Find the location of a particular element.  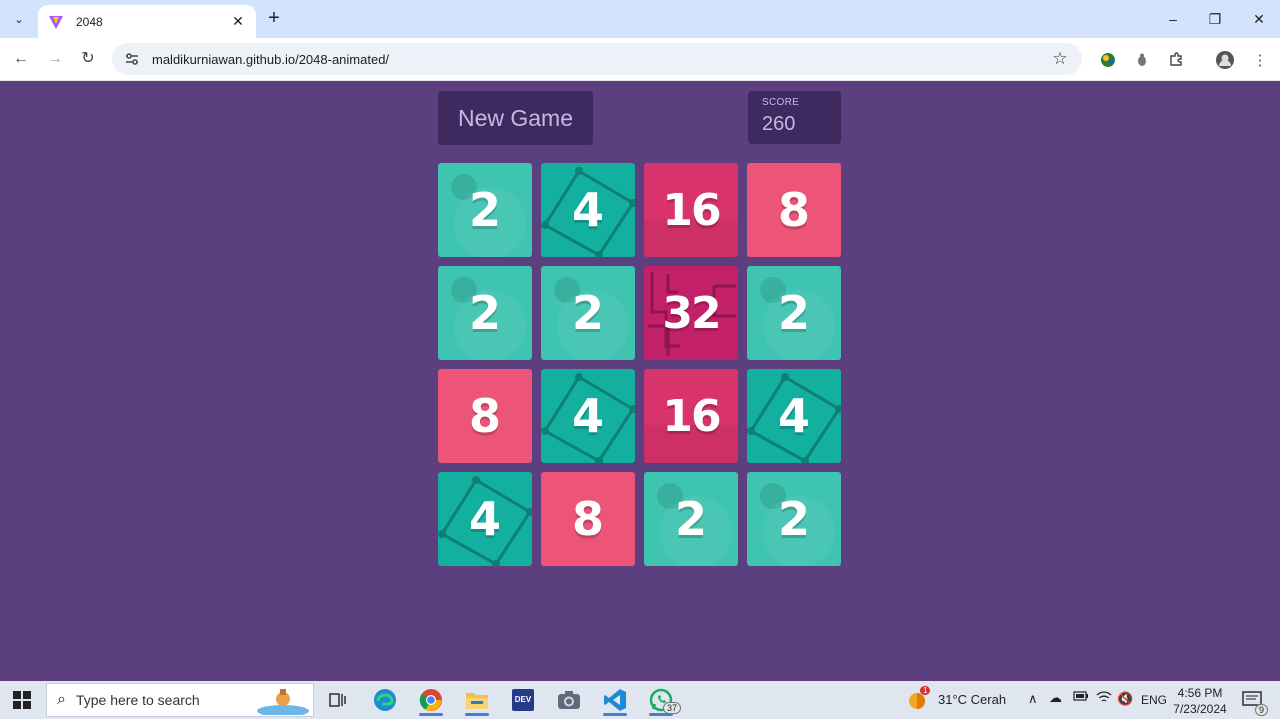

tile-32: 32 is located at coordinates (691, 313).